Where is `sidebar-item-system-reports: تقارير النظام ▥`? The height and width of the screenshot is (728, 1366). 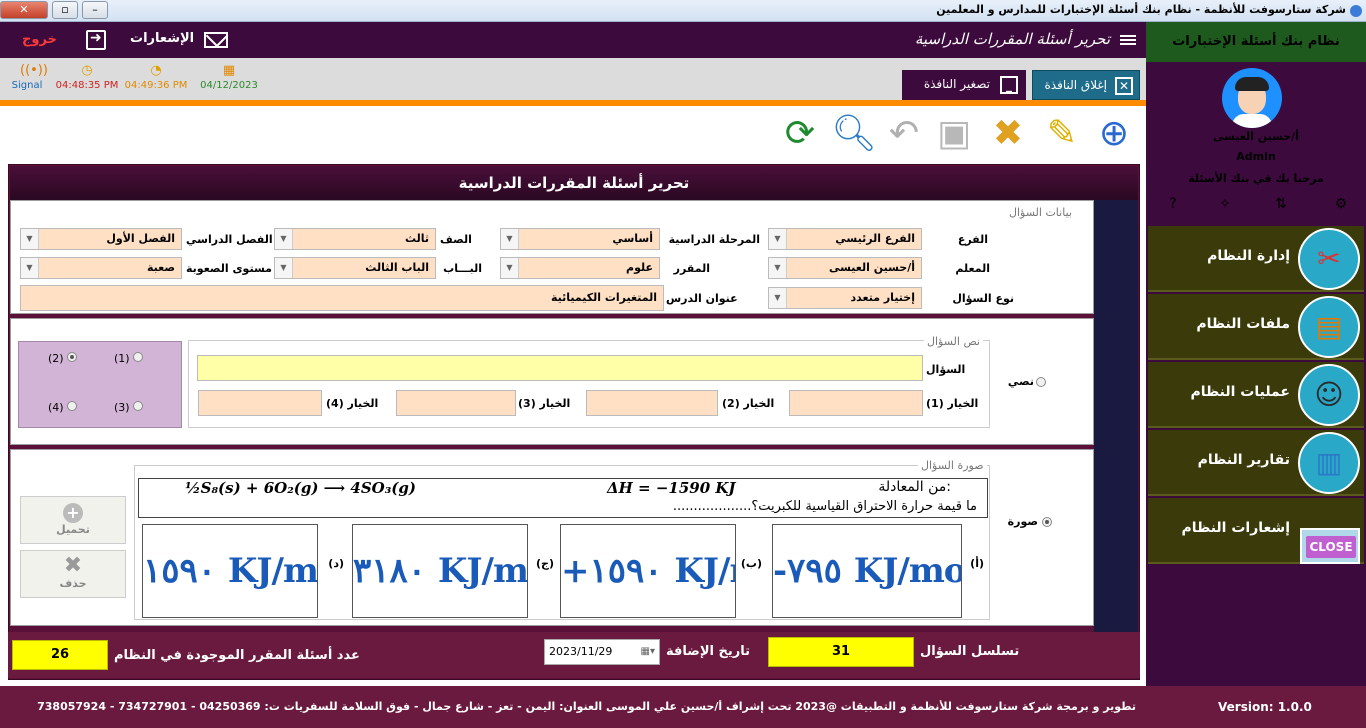 sidebar-item-system-reports: تقارير النظام ▥ is located at coordinates (1256, 463).